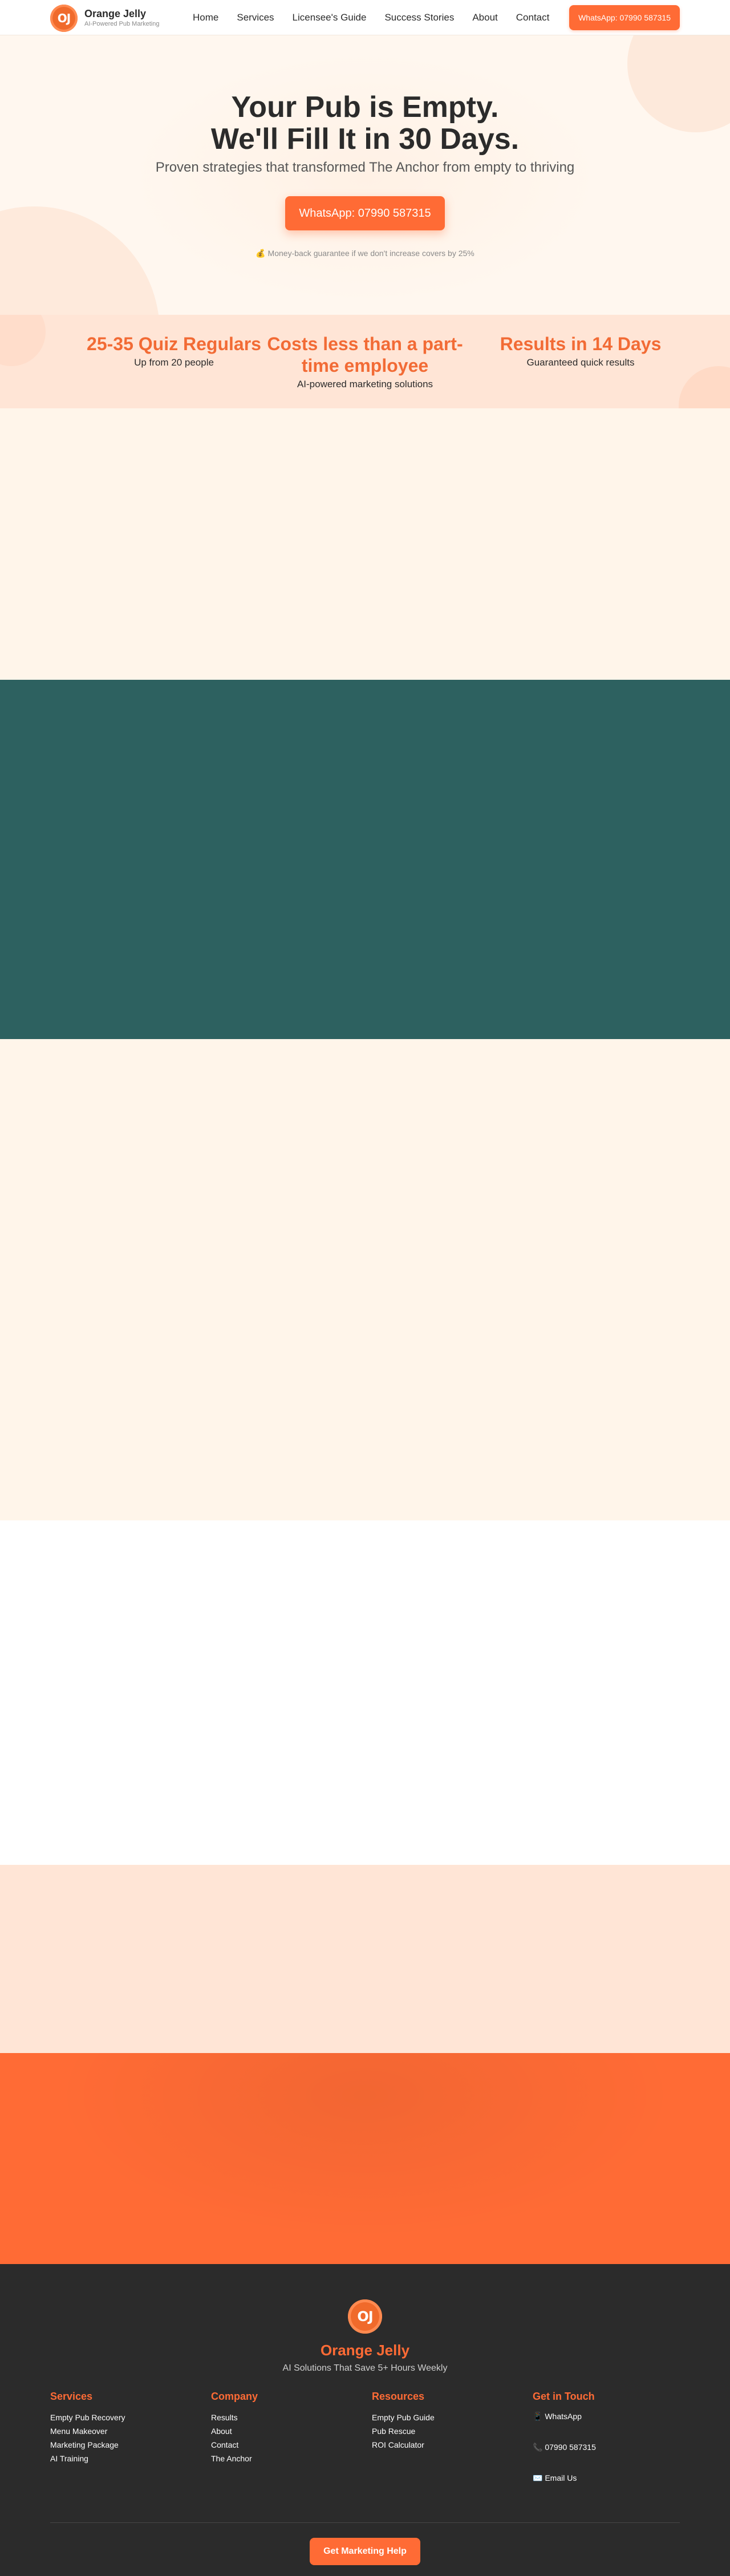 This screenshot has height=2576, width=730. I want to click on footer-column-title: Services, so click(71, 2396).